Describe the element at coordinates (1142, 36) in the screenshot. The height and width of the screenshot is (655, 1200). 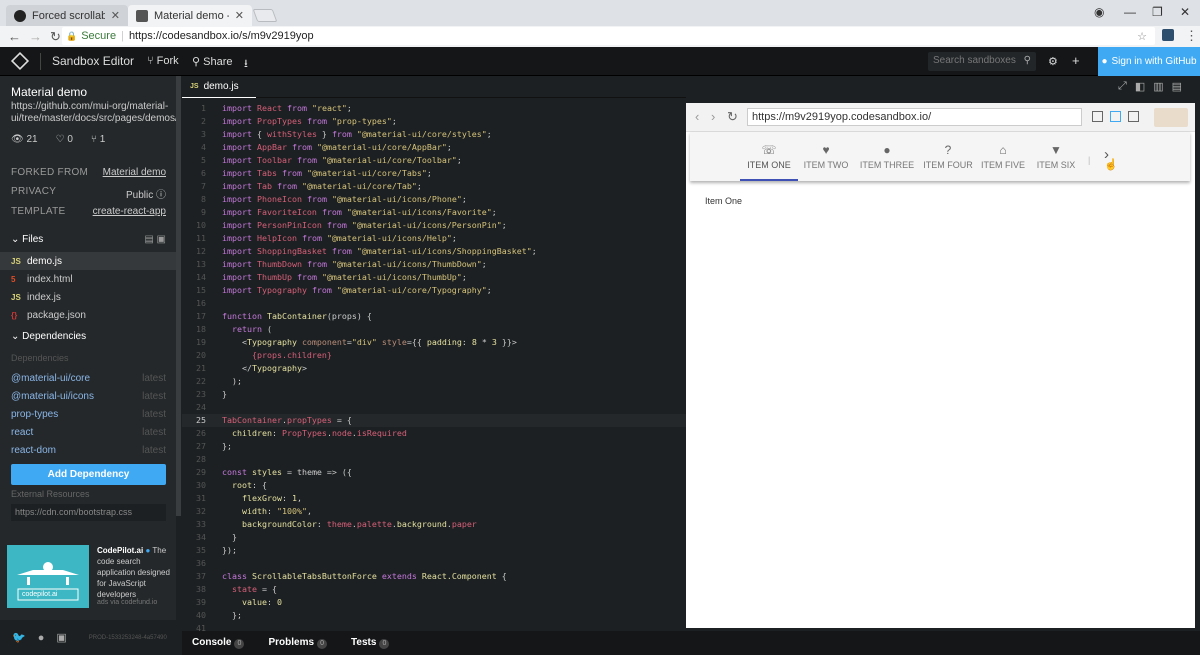
I see `bookmark-star-icon: ☆` at that location.